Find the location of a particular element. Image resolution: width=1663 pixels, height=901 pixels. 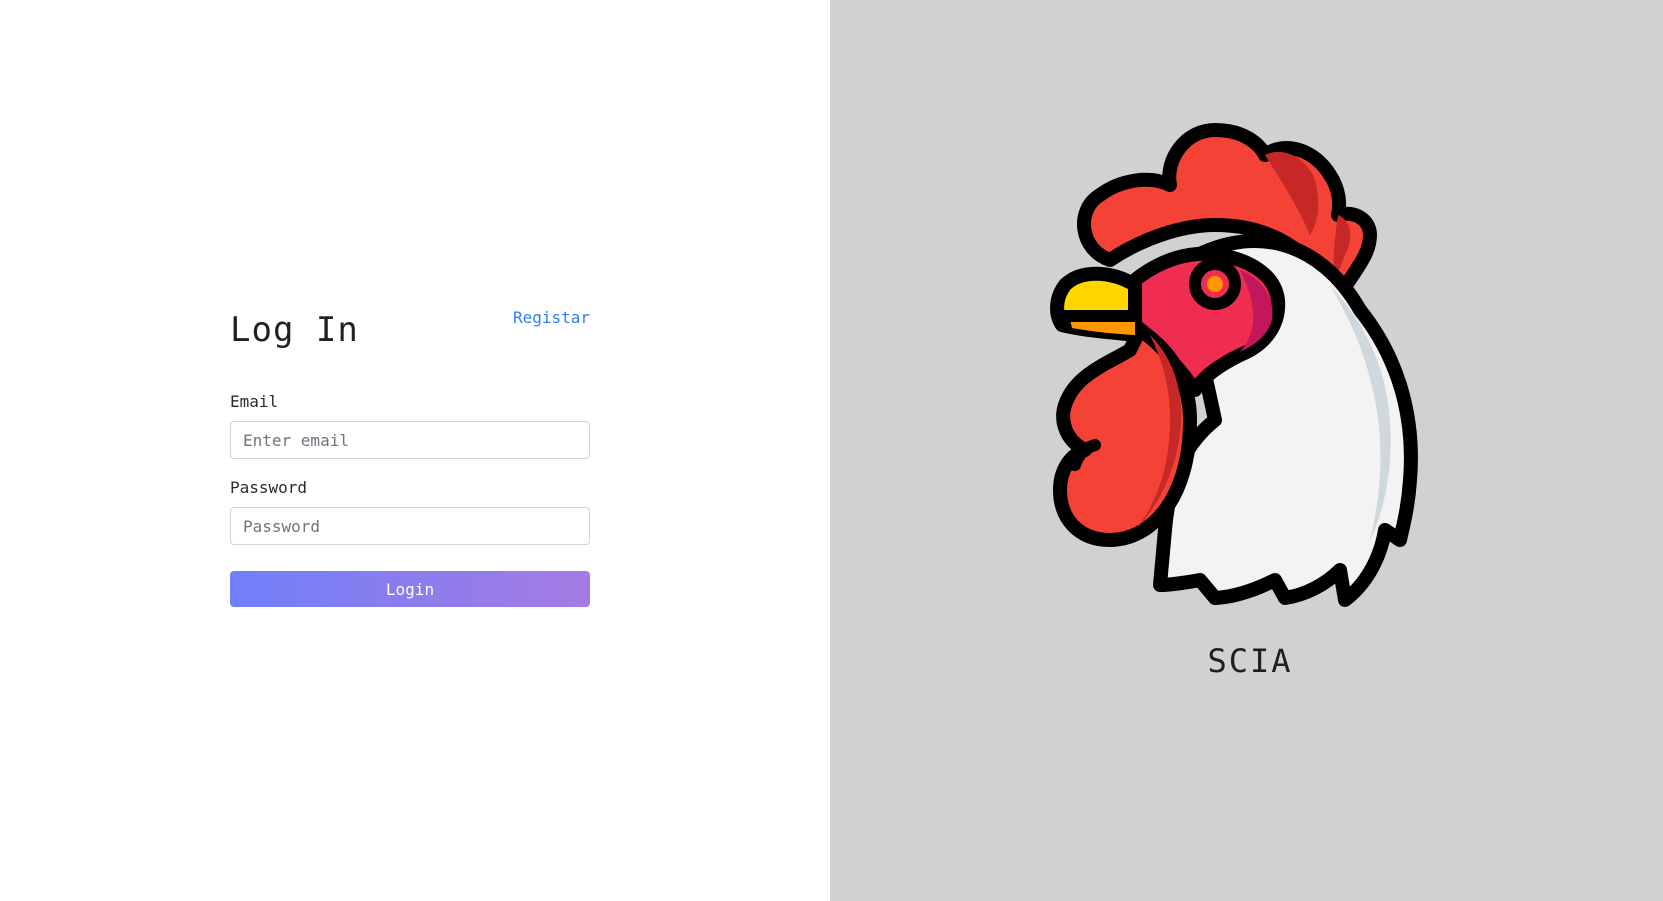

login-button: Login is located at coordinates (410, 589).